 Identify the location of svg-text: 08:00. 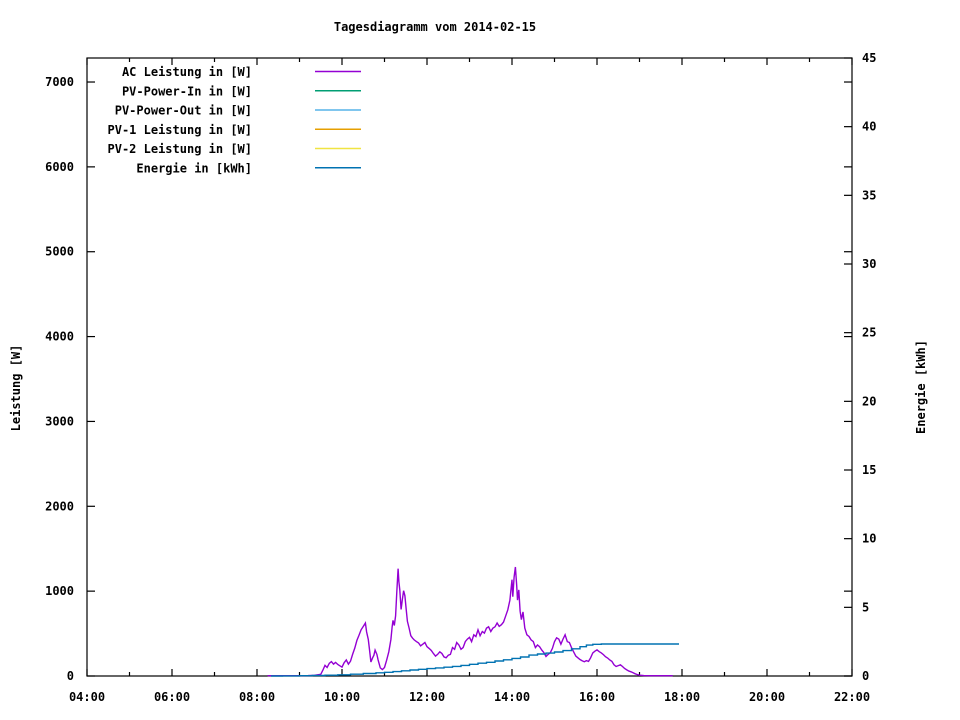
(257, 697).